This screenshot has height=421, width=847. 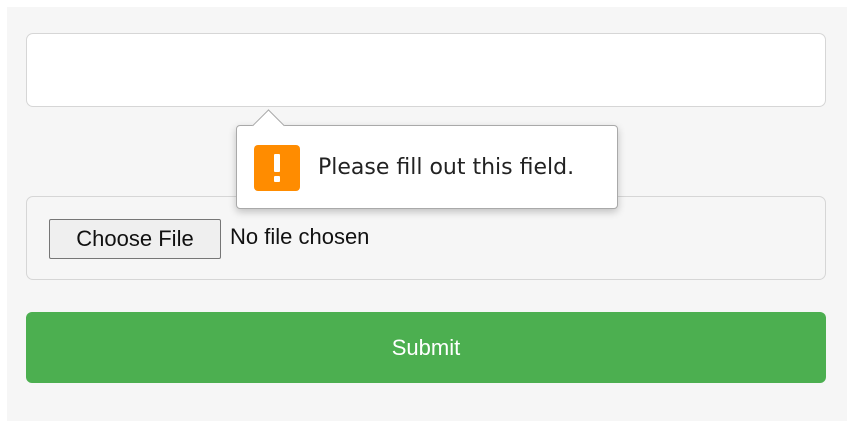 I want to click on validation-message: Please fill out this field., so click(x=446, y=167).